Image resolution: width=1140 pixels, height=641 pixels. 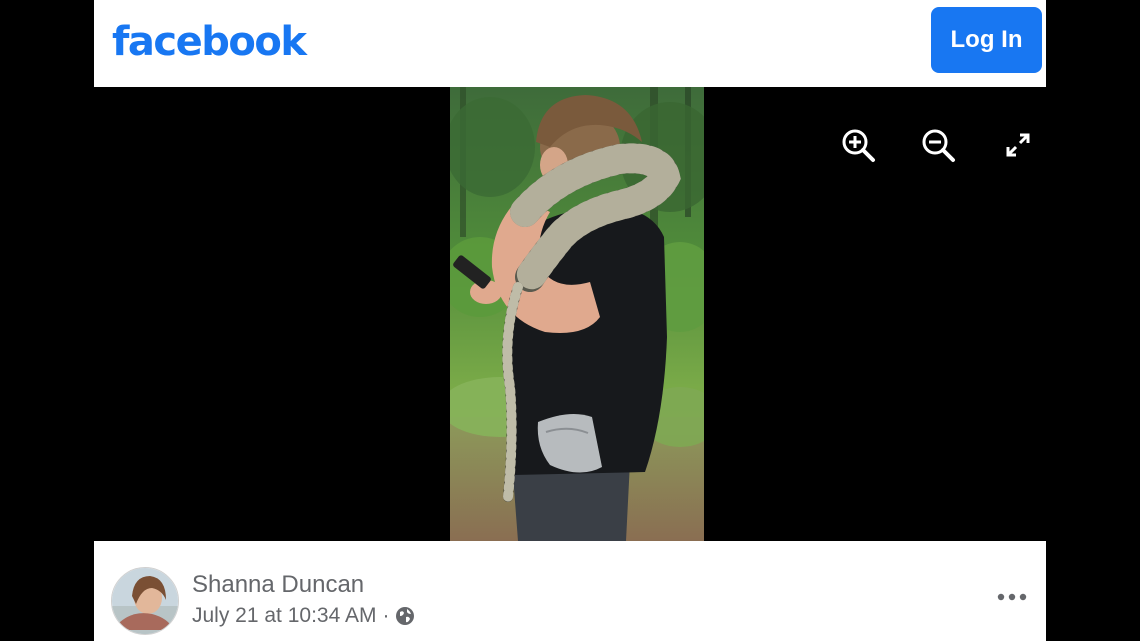 What do you see at coordinates (209, 42) in the screenshot?
I see `facebook-logo: facebook` at bounding box center [209, 42].